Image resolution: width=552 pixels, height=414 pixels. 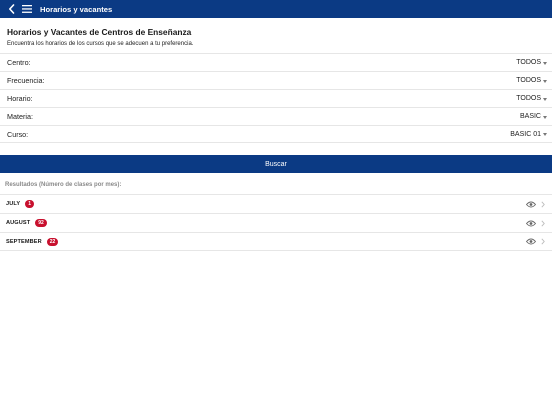 I want to click on filter-horario: Horario: TODOS, so click(x=276, y=98).